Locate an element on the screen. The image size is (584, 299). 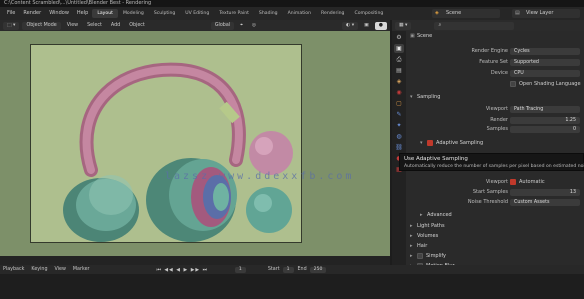
particles-tab-icon: ✦ is located at coordinates (399, 125).